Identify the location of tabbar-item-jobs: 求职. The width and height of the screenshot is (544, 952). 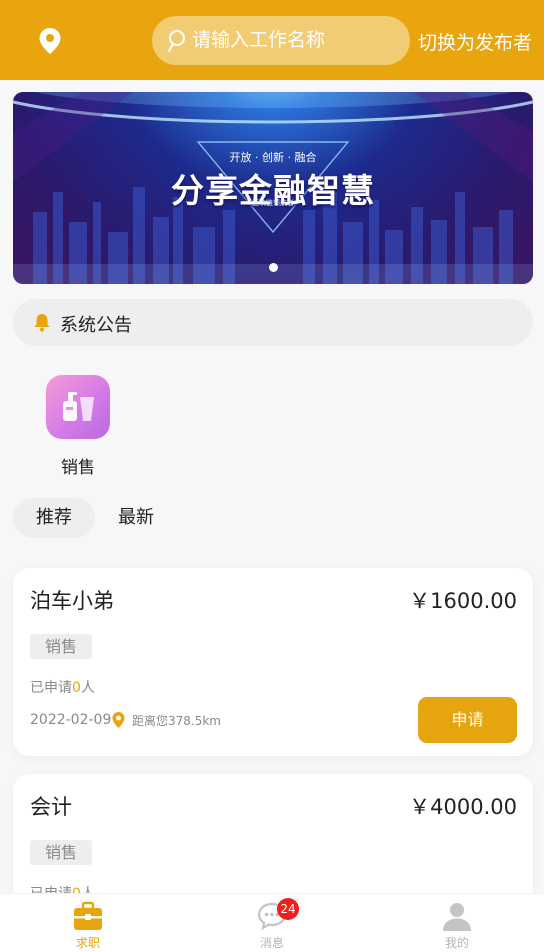
(88, 923).